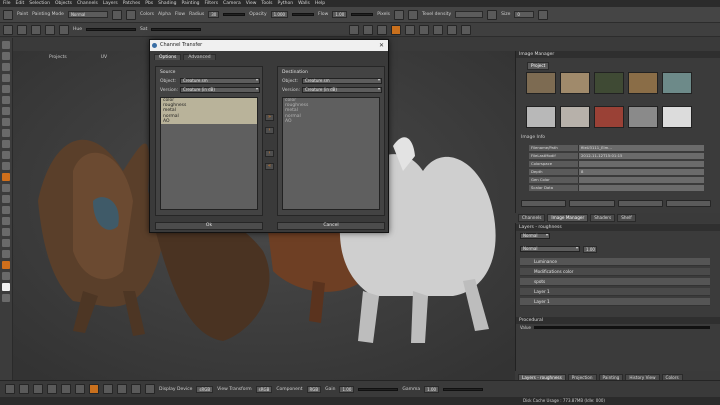 The height and width of the screenshot is (405, 720). What do you see at coordinates (52, 389) in the screenshot?
I see `zoom-view-icon` at bounding box center [52, 389].